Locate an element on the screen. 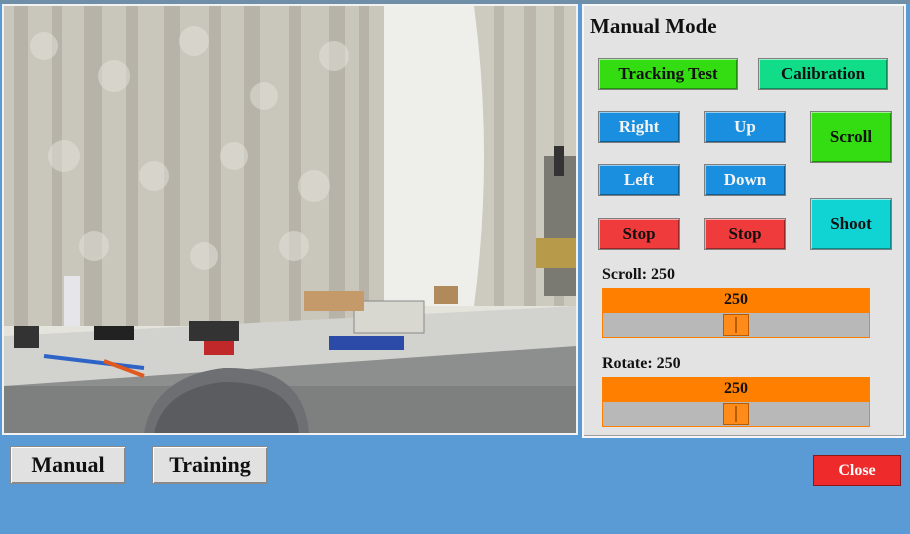  shoot-button: Shoot is located at coordinates (851, 224).